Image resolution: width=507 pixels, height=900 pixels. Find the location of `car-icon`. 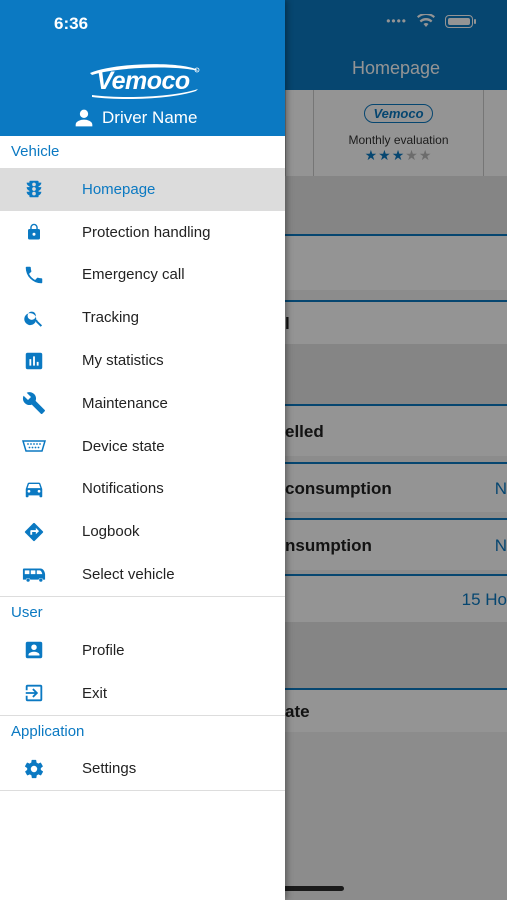

car-icon is located at coordinates (34, 489).